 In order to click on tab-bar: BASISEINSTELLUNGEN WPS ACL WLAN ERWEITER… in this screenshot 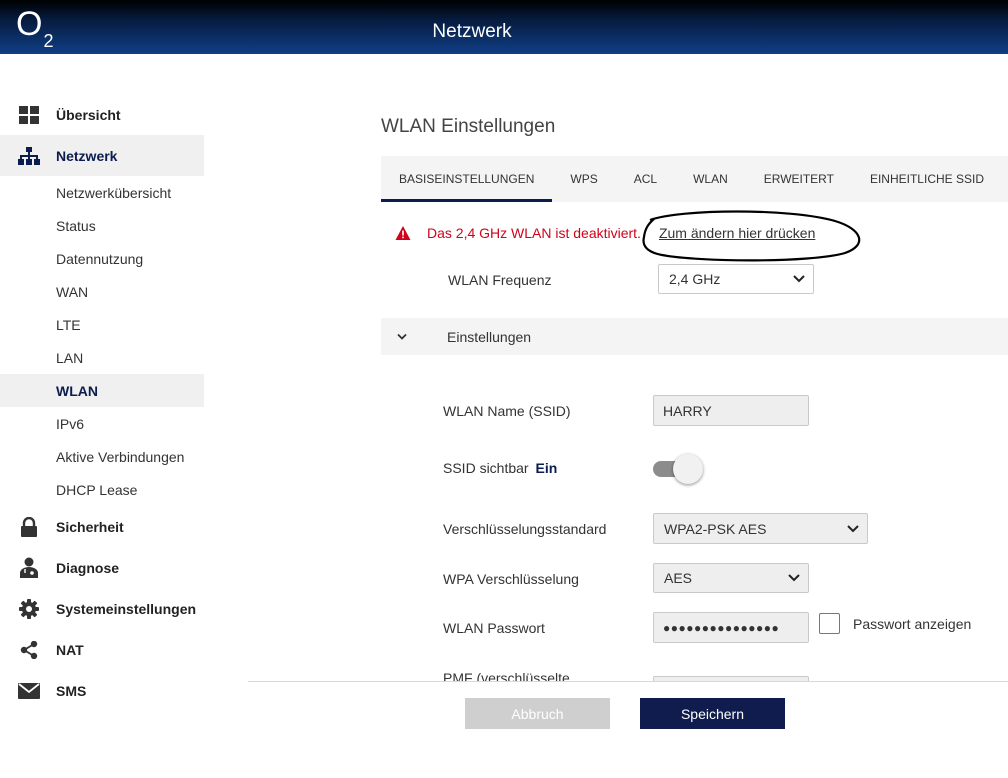, I will do `click(694, 179)`.